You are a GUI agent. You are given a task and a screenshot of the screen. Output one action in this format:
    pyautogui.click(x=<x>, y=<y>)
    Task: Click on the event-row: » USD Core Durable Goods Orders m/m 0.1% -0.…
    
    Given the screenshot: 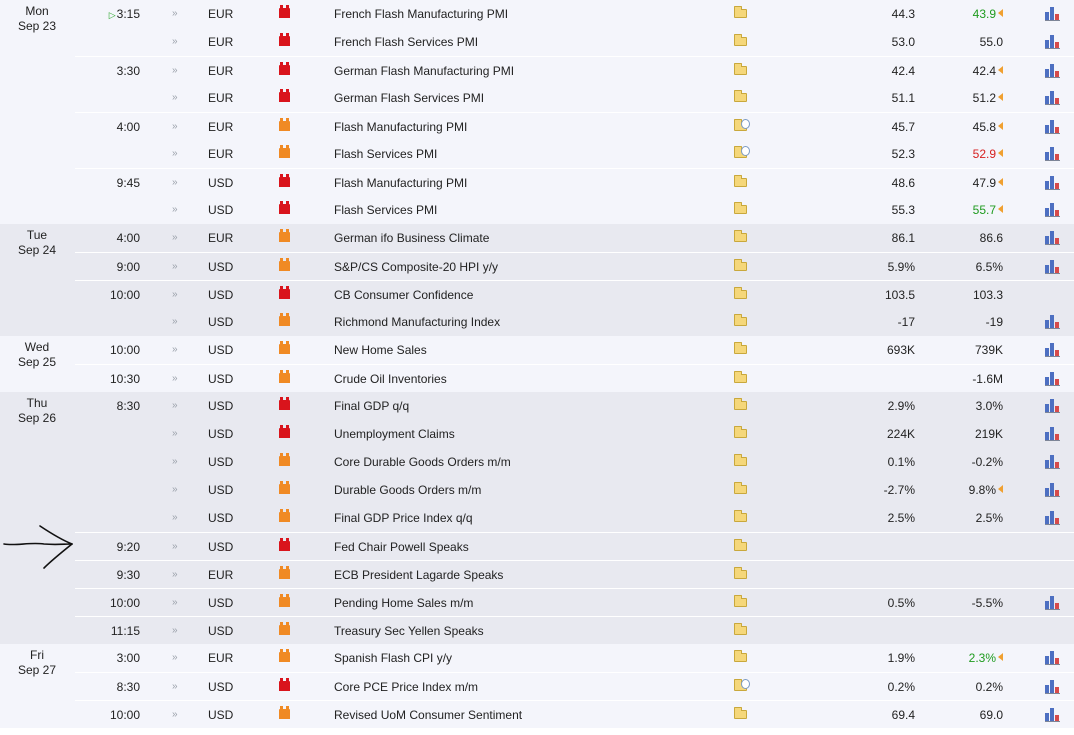 What is the action you would take?
    pyautogui.click(x=574, y=462)
    